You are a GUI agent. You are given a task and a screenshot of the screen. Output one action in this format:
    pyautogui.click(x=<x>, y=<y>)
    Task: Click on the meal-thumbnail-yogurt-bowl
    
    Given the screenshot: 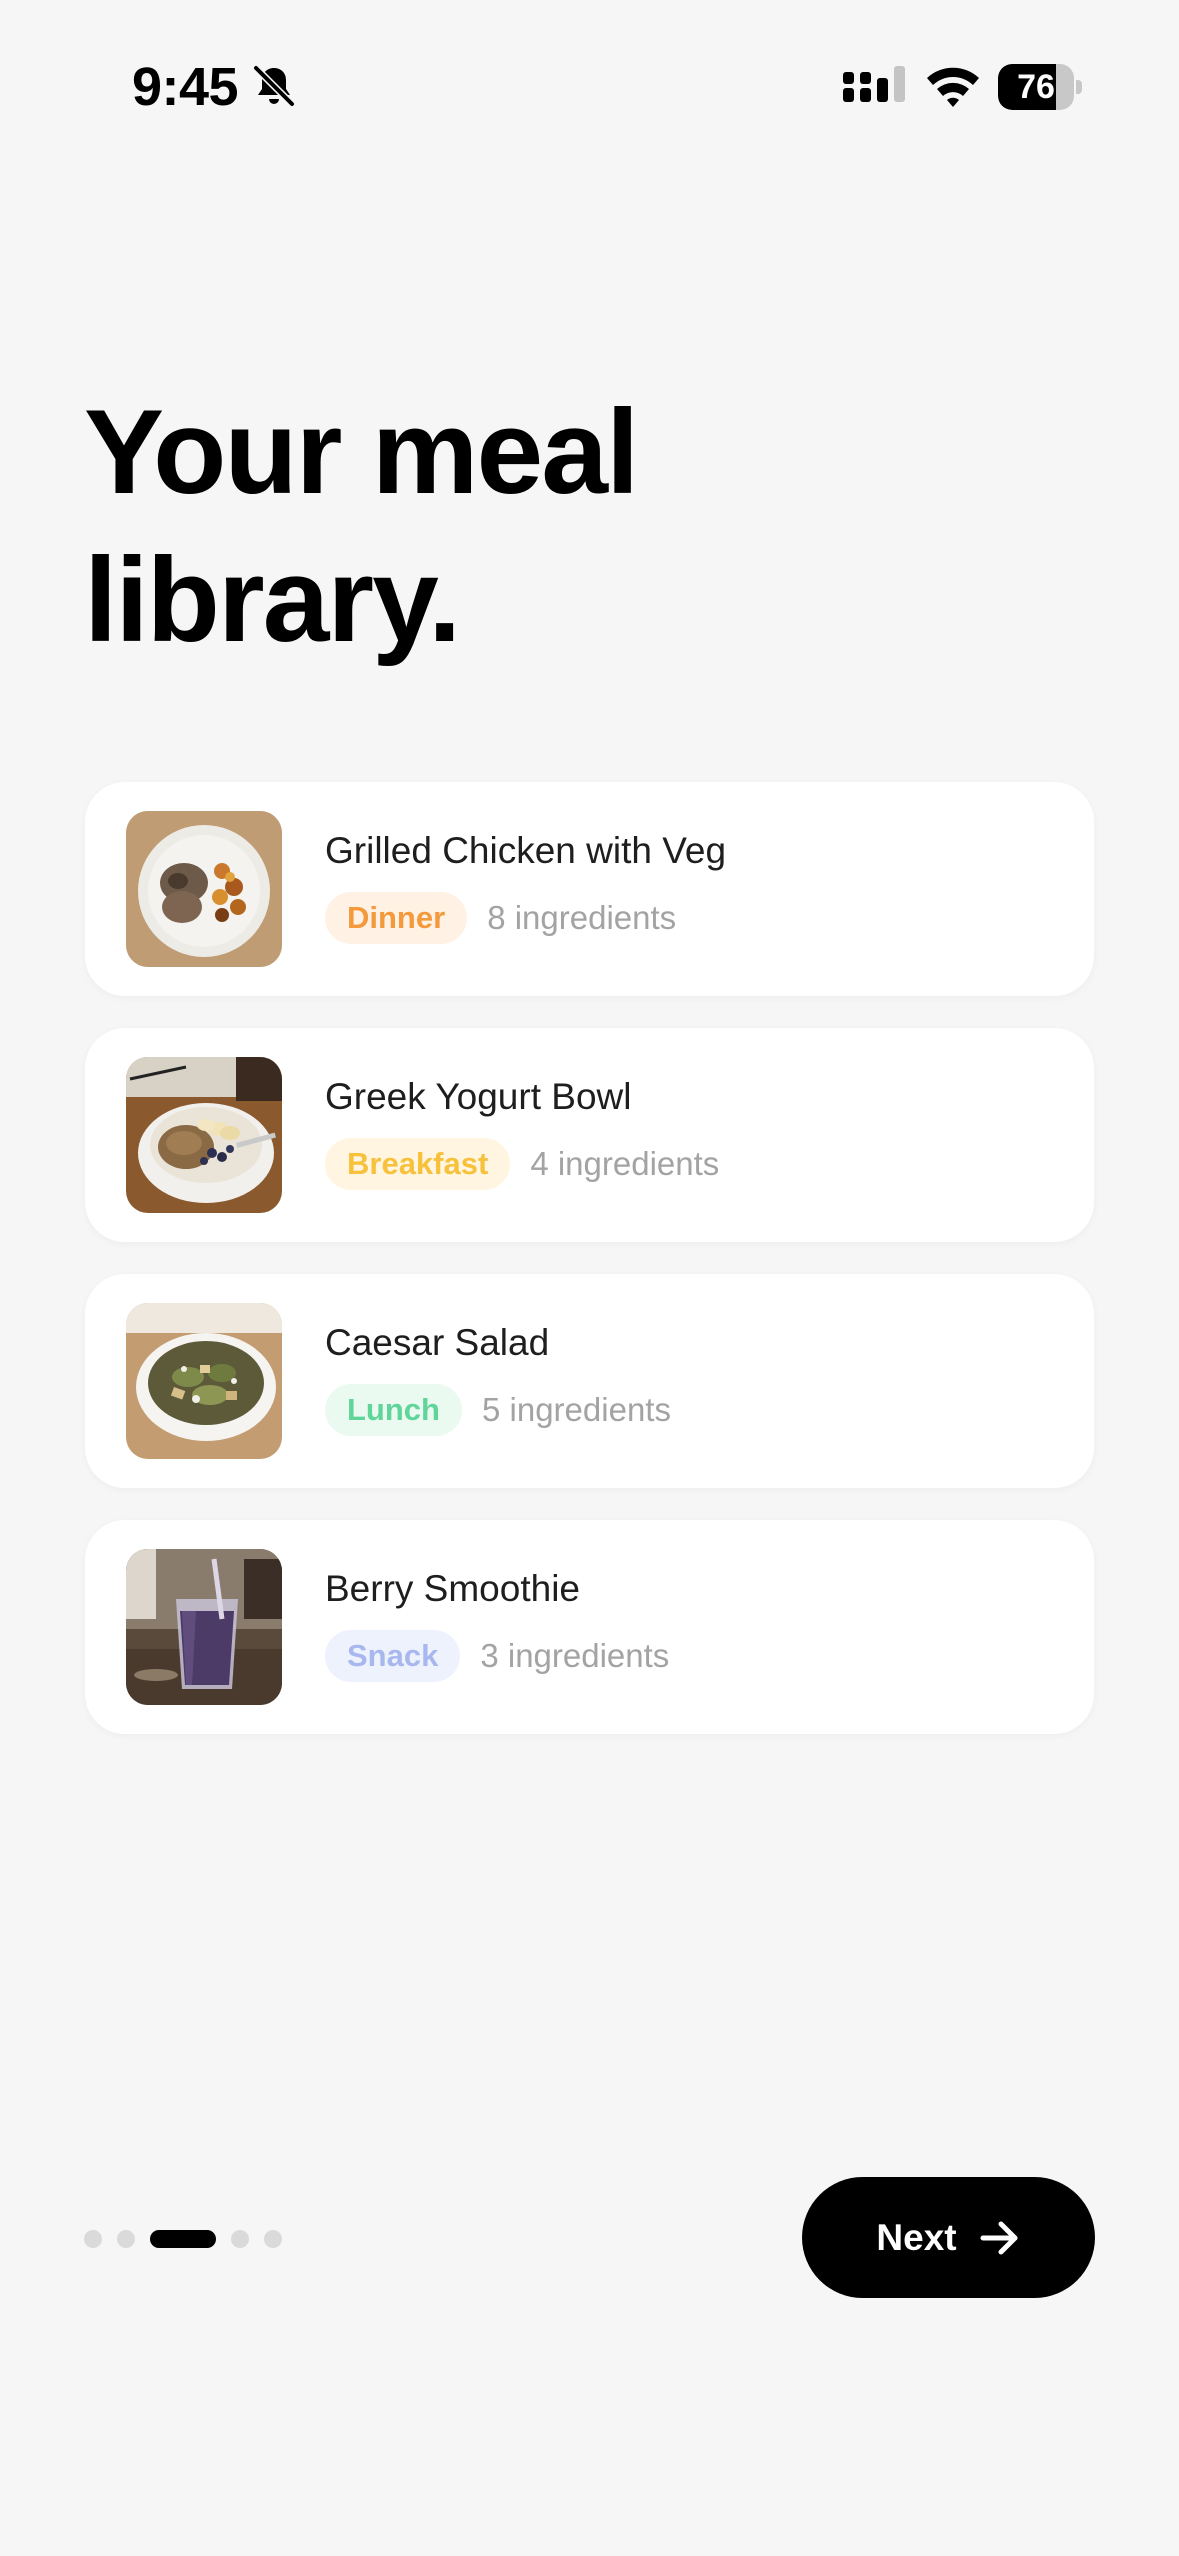 What is the action you would take?
    pyautogui.click(x=204, y=1135)
    